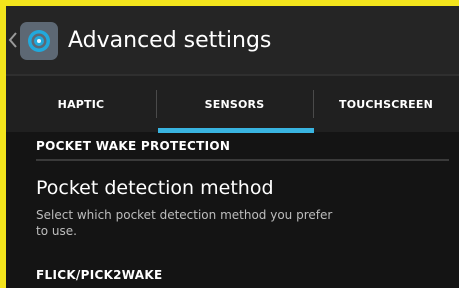 Image resolution: width=459 pixels, height=288 pixels. What do you see at coordinates (99, 275) in the screenshot?
I see `section-header-flick-pick2wake: FLICK/PICK2WAKE` at bounding box center [99, 275].